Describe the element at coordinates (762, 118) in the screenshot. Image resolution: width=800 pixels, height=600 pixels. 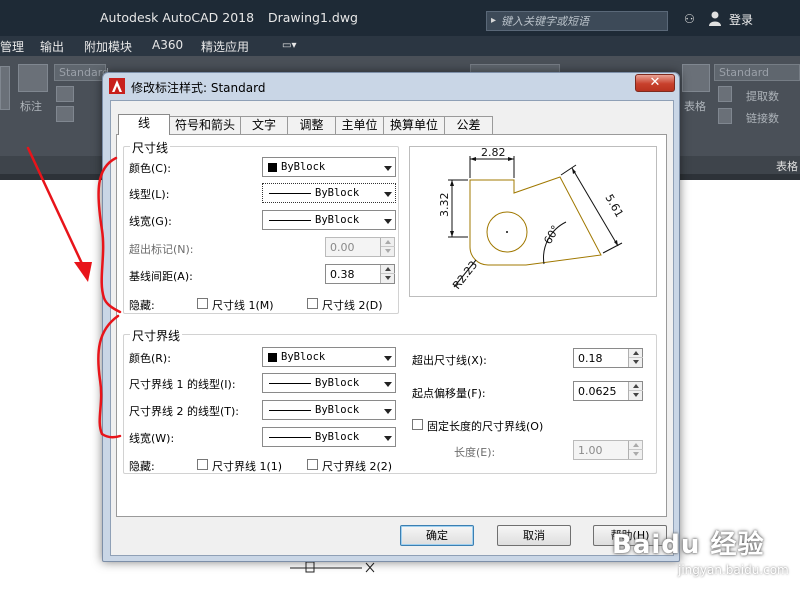
I see `ribbon-link-label: 链接数` at that location.